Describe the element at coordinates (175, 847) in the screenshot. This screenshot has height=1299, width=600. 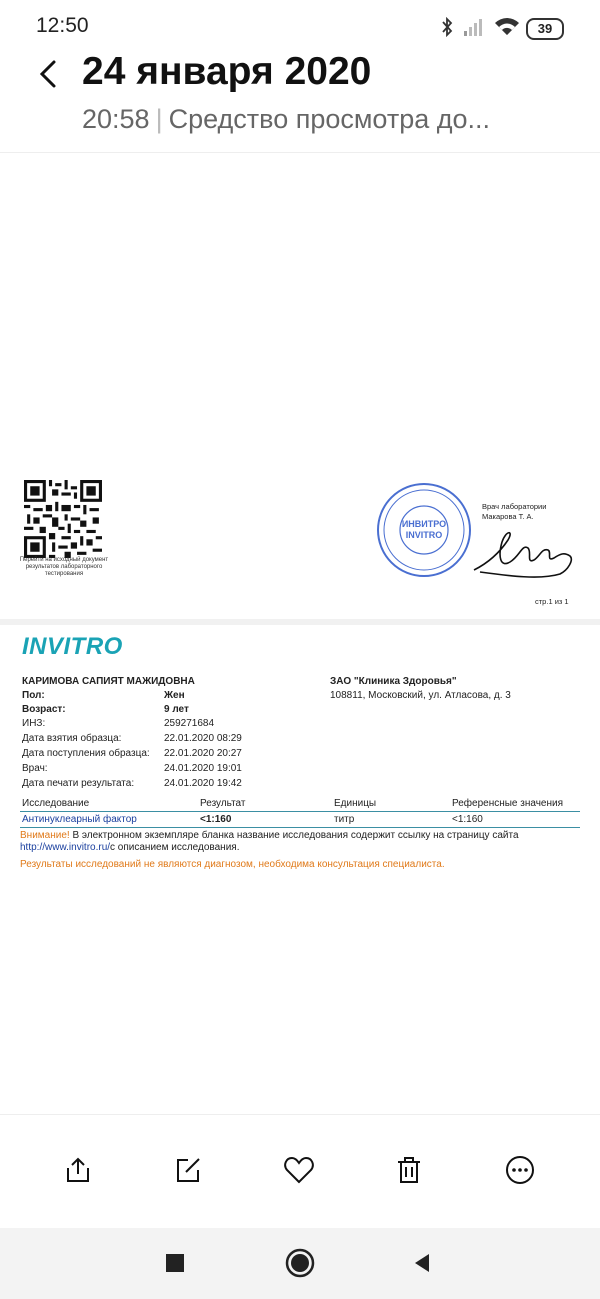
I see `note-text-2: с описанием исследования.` at that location.